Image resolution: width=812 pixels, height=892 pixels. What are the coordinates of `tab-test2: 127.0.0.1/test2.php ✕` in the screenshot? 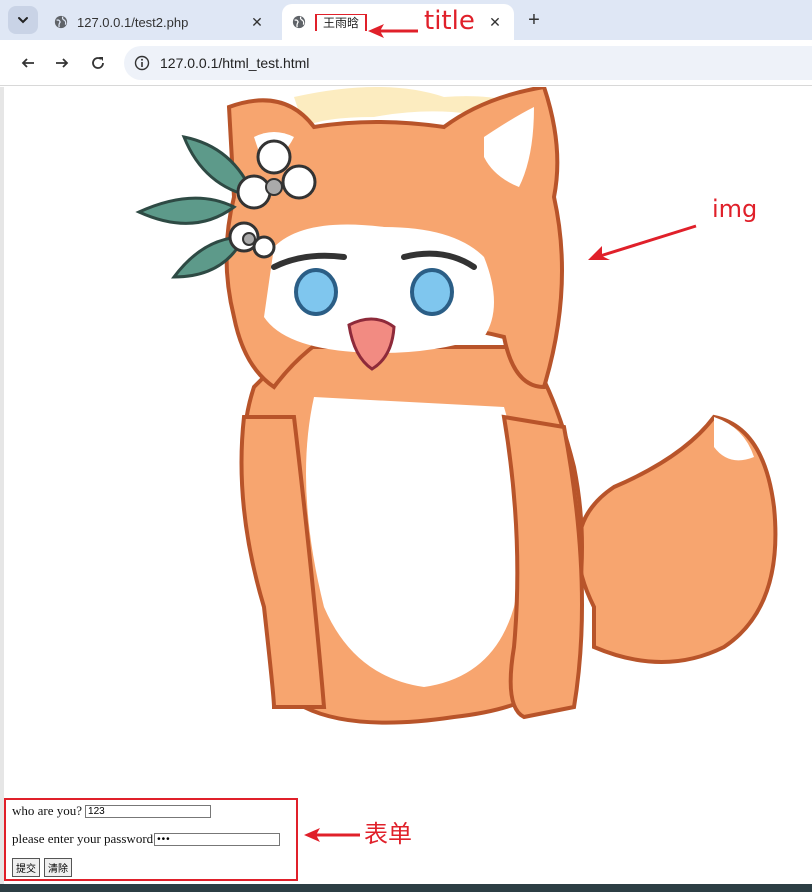 It's located at (160, 22).